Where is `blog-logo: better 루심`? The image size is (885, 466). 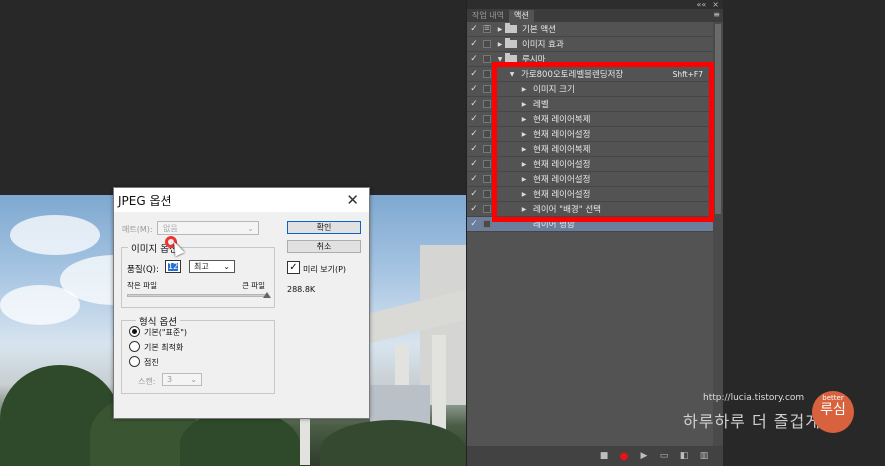 blog-logo: better 루심 is located at coordinates (833, 412).